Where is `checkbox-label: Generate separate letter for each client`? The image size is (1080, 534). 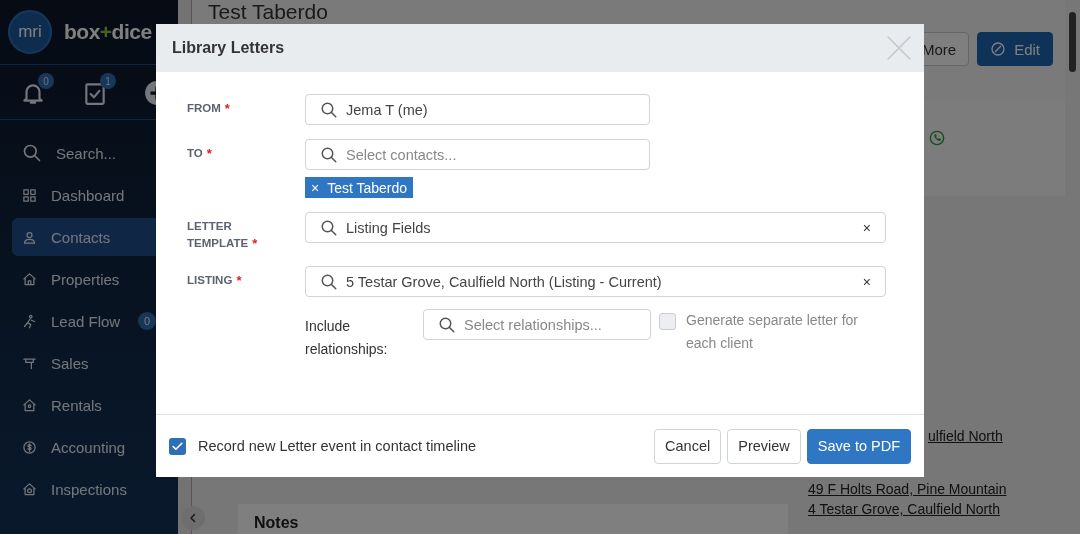 checkbox-label: Generate separate letter for each client is located at coordinates (772, 332).